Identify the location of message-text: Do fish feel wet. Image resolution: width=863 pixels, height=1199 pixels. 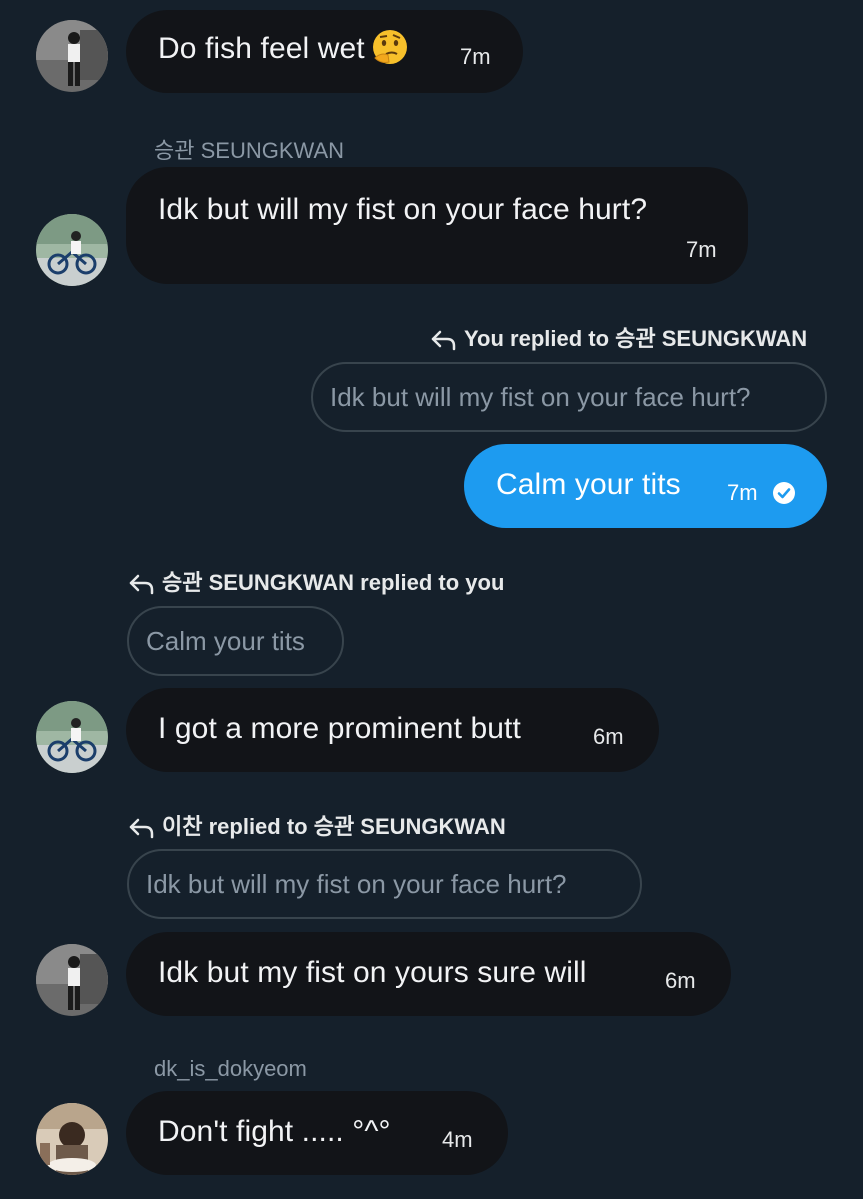
(261, 48).